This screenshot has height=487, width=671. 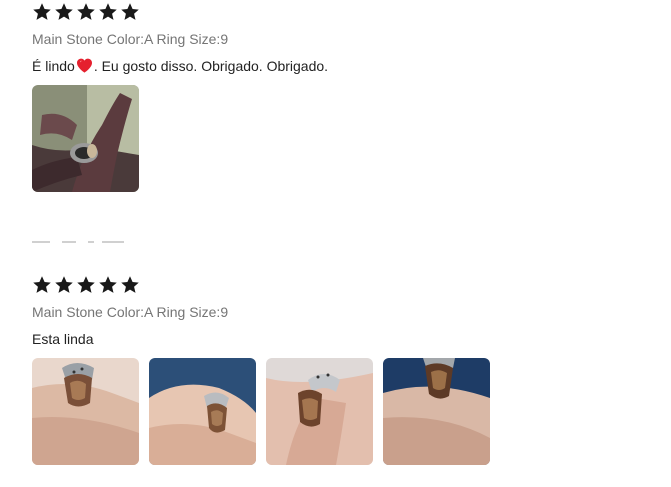 I want to click on review-divider, so click(x=82, y=237).